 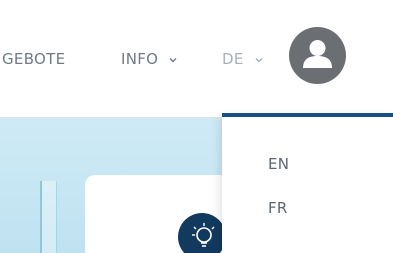 I want to click on user-icon, so click(x=317, y=54).